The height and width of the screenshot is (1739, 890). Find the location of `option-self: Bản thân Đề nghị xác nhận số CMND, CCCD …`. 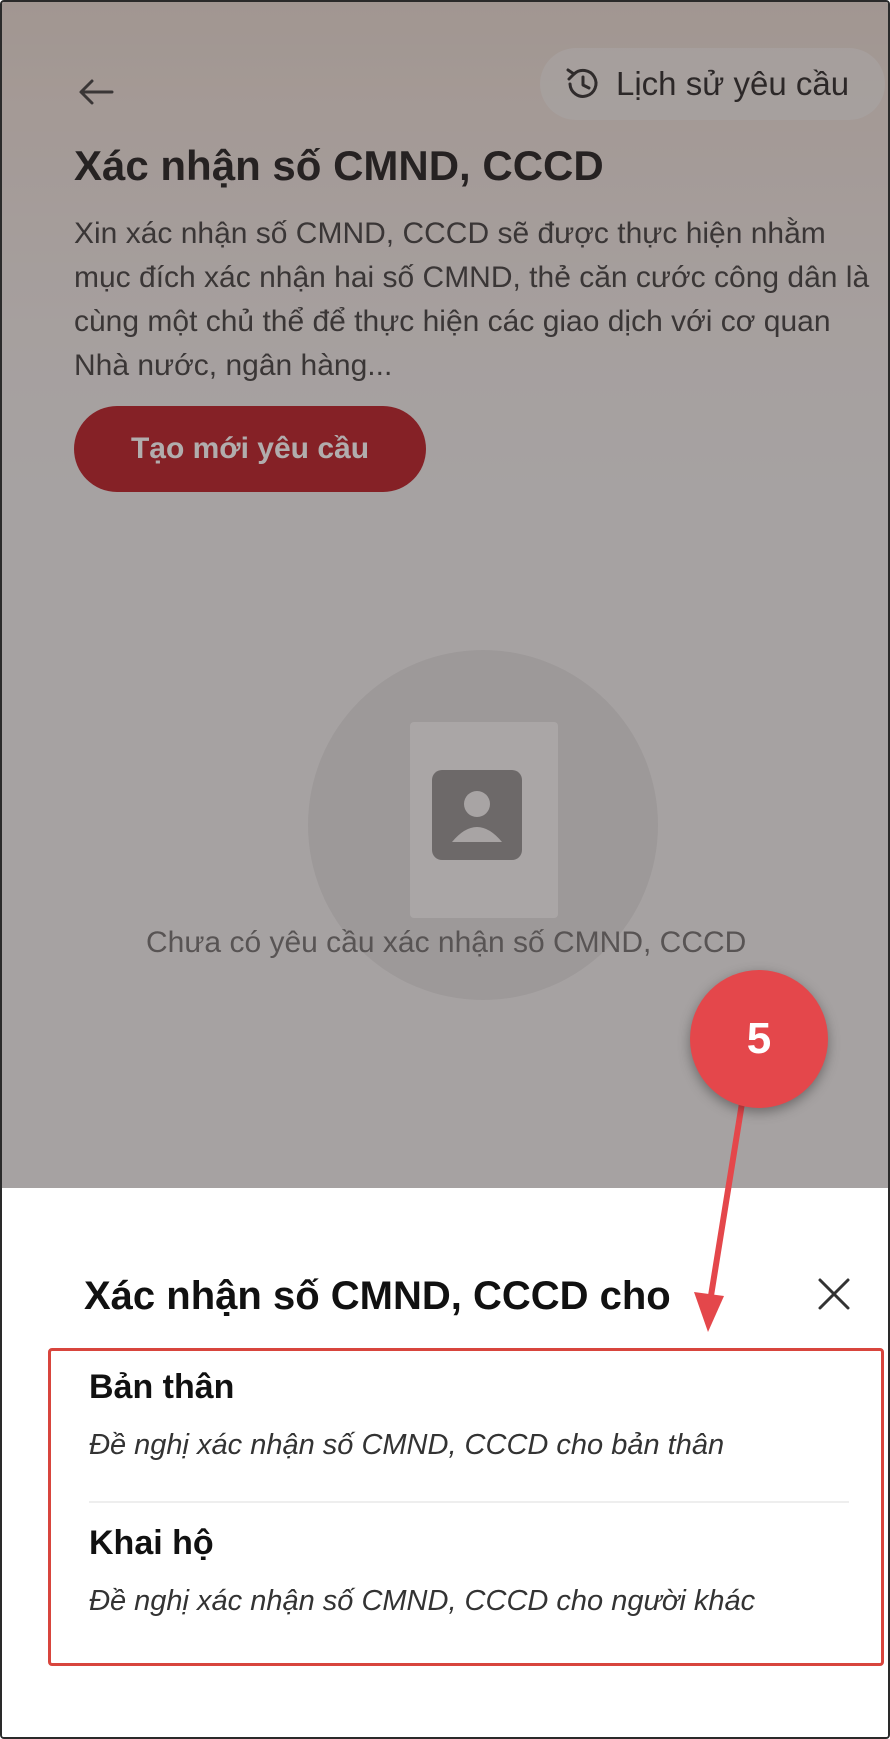

option-self: Bản thân Đề nghị xác nhận số CMND, CCCD … is located at coordinates (479, 1428).